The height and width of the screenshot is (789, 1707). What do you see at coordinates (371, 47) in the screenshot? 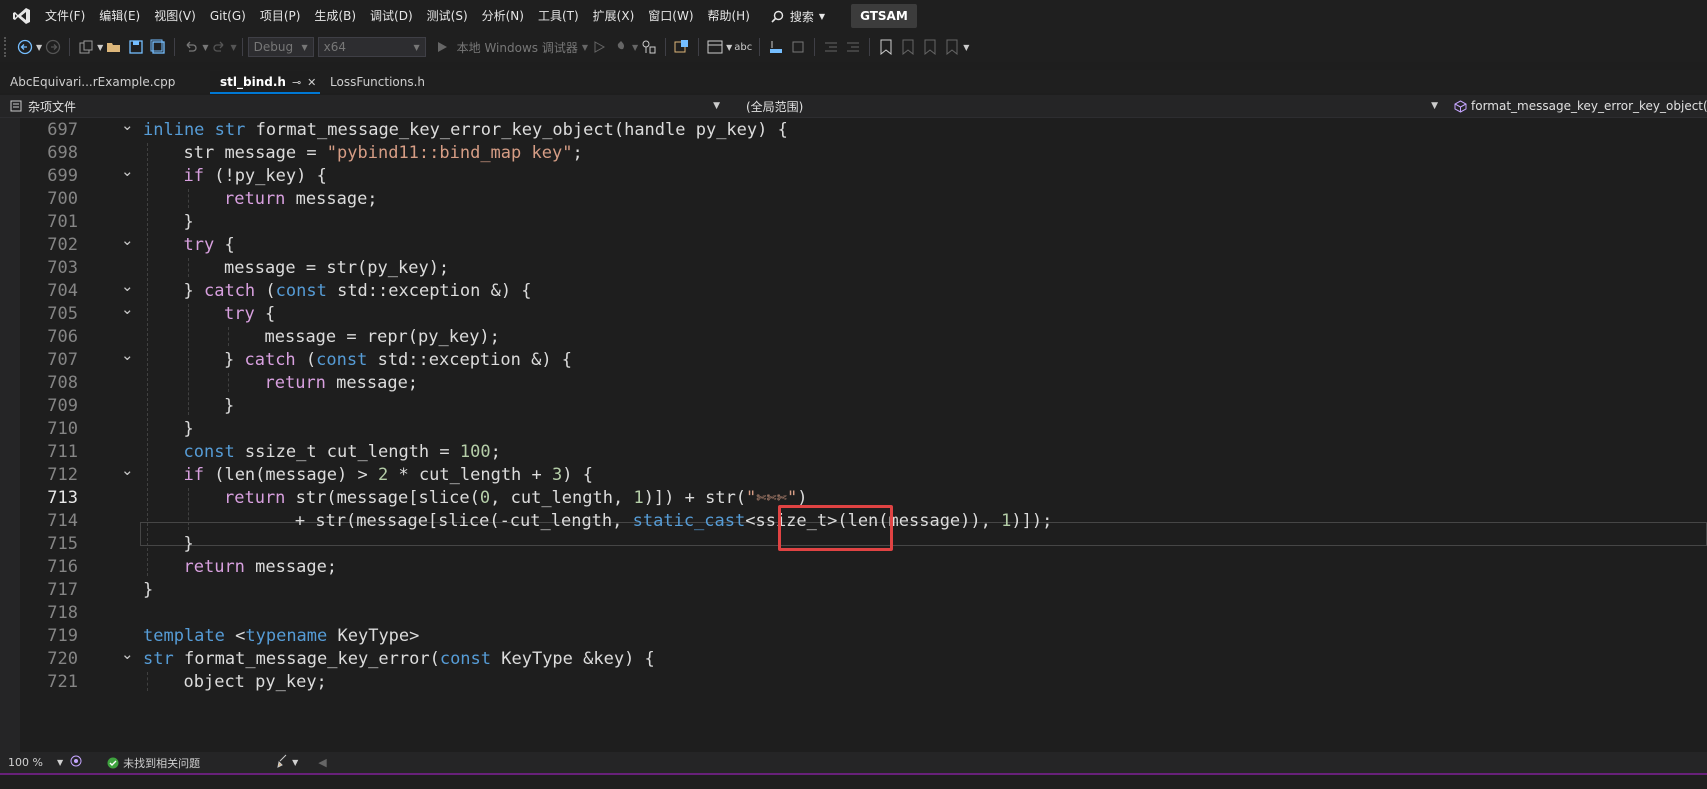
I see `solution-platform-dropdown: x64 ▼` at bounding box center [371, 47].